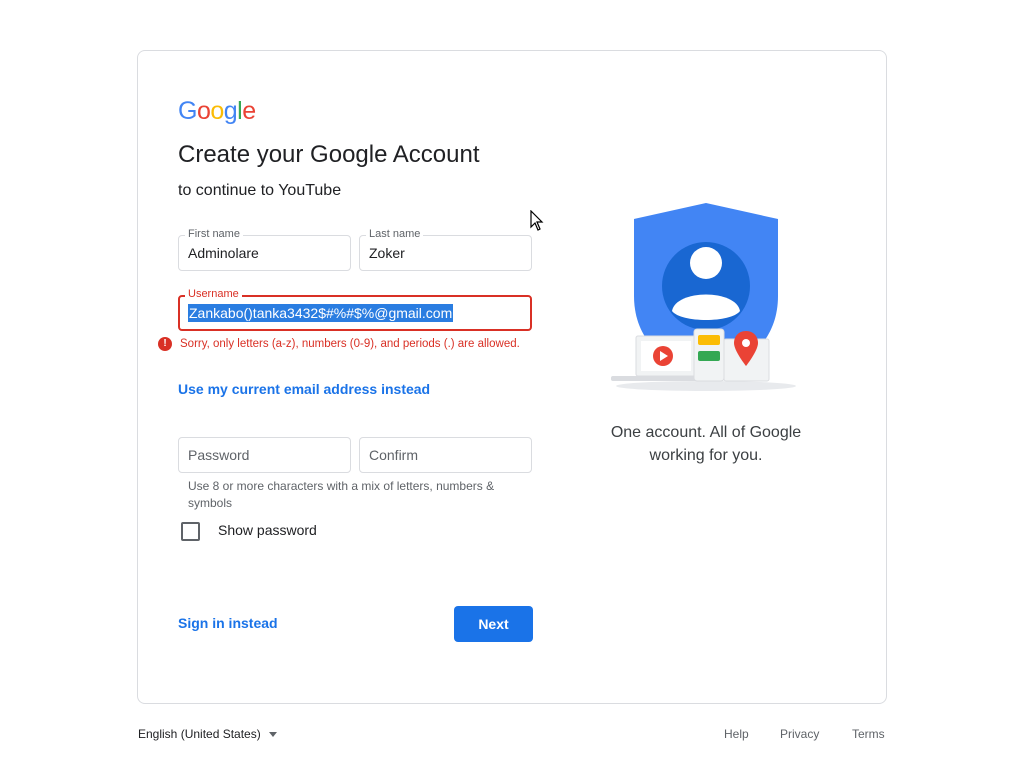 The image size is (1024, 768). What do you see at coordinates (706, 455) in the screenshot?
I see `caption-line-2: working for you.` at bounding box center [706, 455].